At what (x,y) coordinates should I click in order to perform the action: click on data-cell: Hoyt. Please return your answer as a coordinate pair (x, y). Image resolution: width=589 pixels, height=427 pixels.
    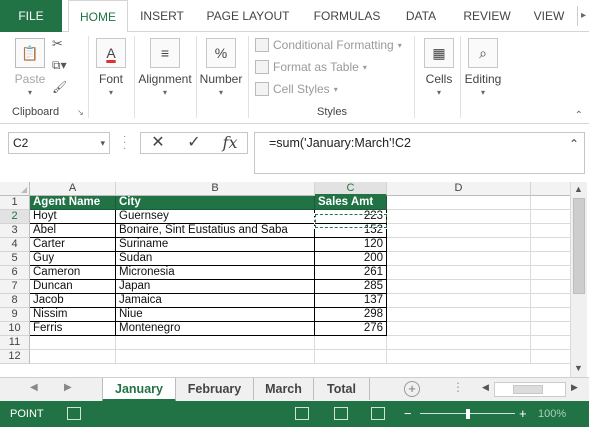
    Looking at the image, I should click on (73, 217).